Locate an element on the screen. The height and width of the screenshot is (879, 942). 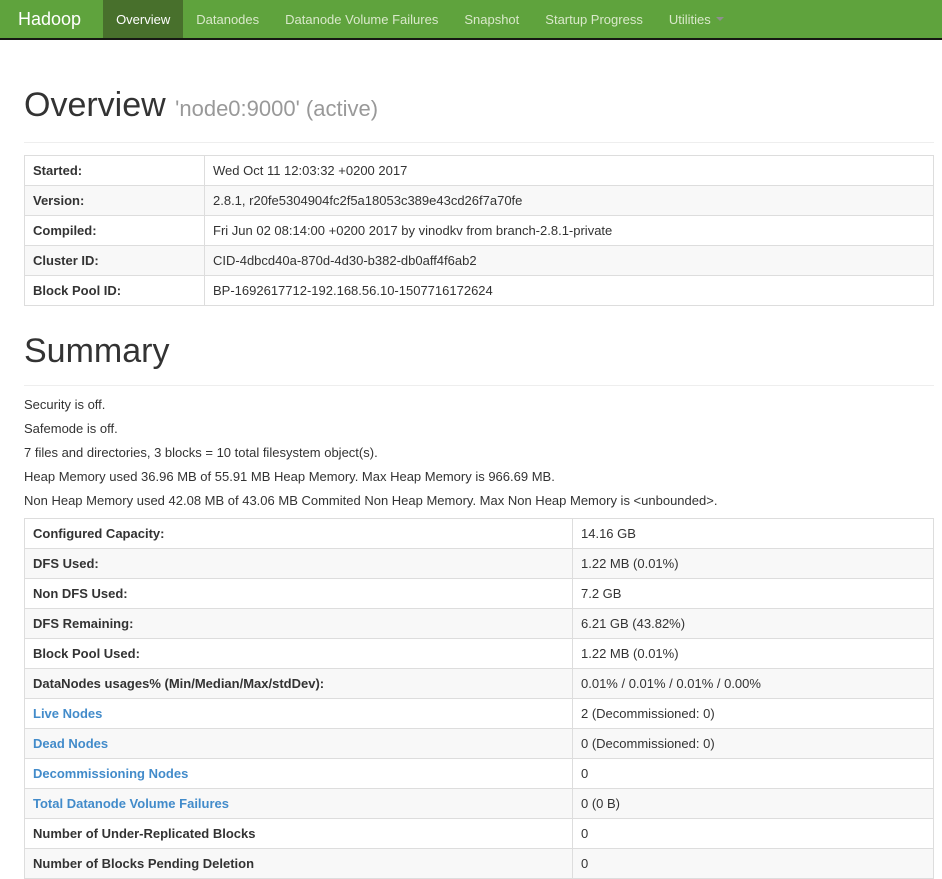
nav-item-label: Overview is located at coordinates (143, 19).